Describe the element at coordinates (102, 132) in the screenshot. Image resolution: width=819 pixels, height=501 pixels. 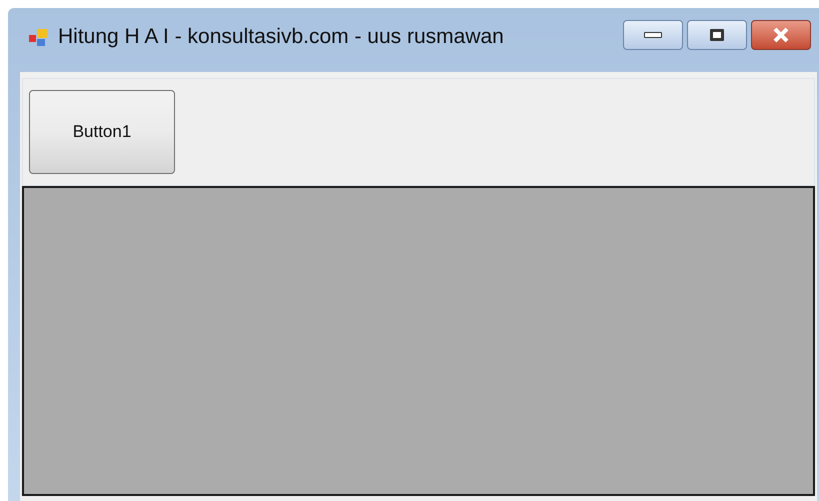
I see `form-button: Button1` at that location.